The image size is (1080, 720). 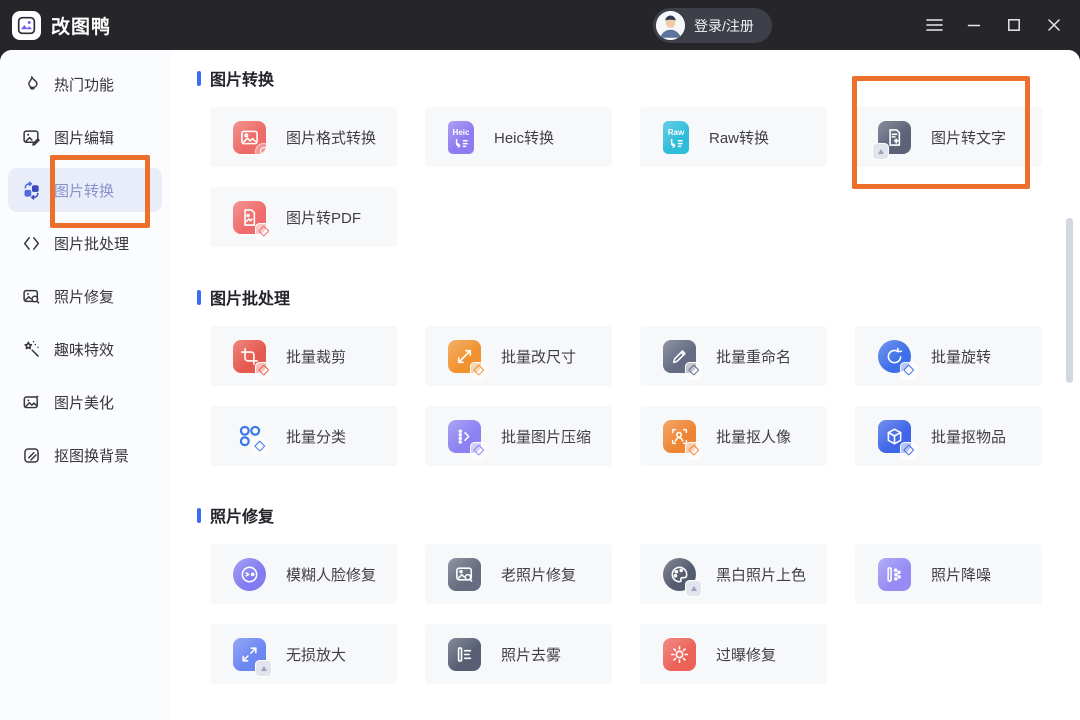 I want to click on sidebar-item-label: 抠图换背景, so click(x=92, y=456).